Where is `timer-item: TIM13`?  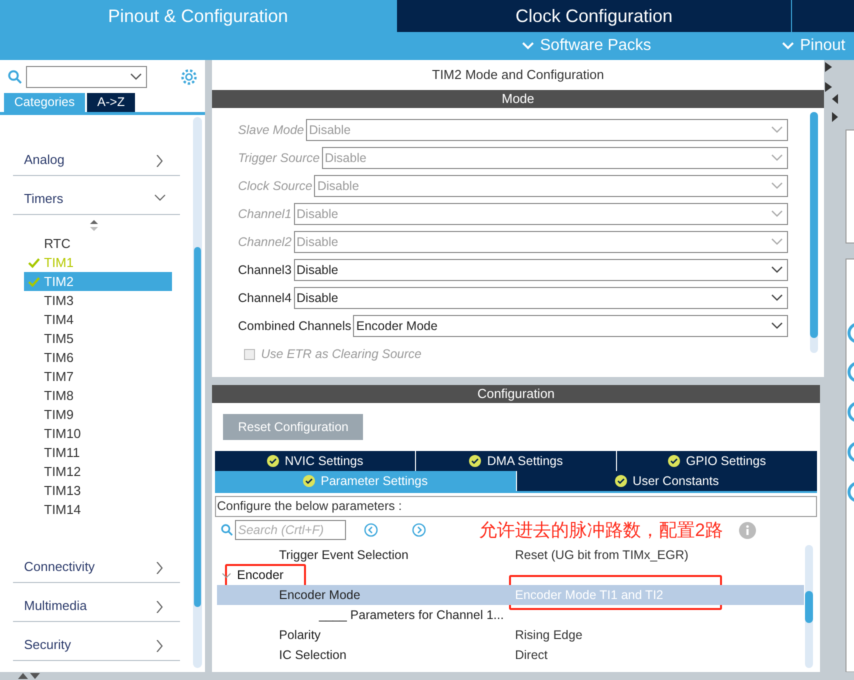
timer-item: TIM13 is located at coordinates (98, 490).